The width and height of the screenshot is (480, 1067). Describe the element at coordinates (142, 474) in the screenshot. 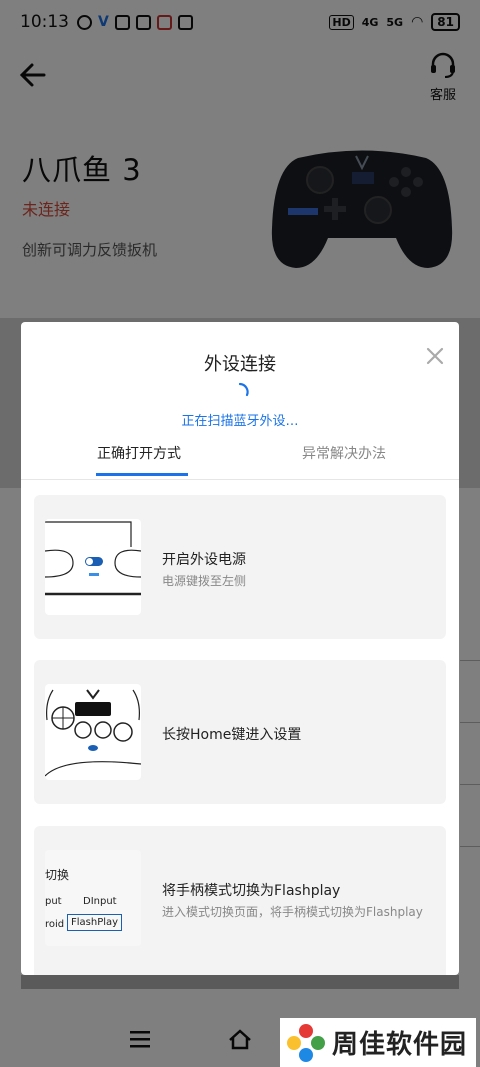

I see `tab-active-indicator` at that location.